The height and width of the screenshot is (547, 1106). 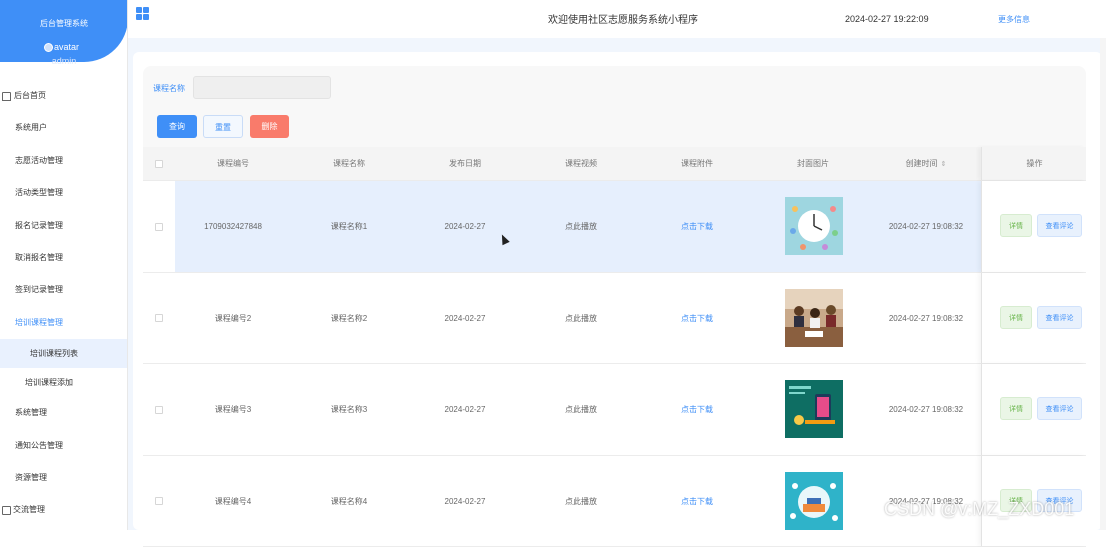 I want to click on sidebar-item-label: 后台首页, so click(x=30, y=96).